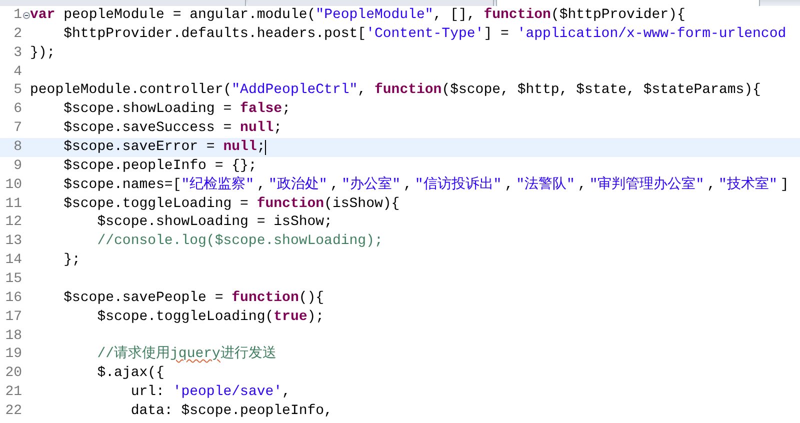 Image resolution: width=800 pixels, height=423 pixels. What do you see at coordinates (395, 90) in the screenshot?
I see `code-line: peopleModule.controller("AddPeopleCtrl", function($scope, $http, $state, $stateParams){` at bounding box center [395, 90].